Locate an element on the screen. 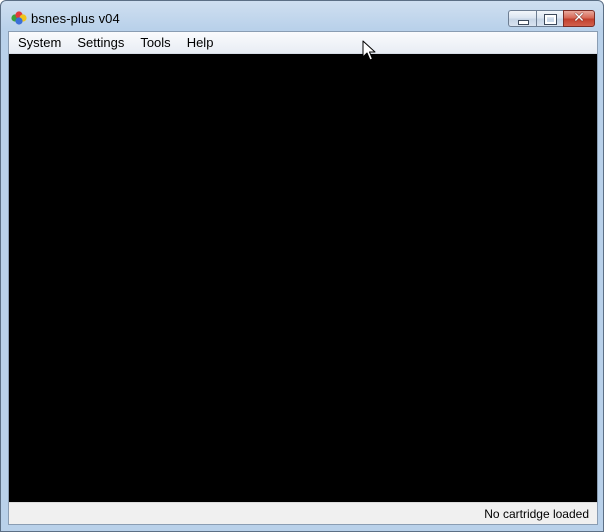 The height and width of the screenshot is (532, 604). menu-bar: System Settings Tools Help is located at coordinates (303, 43).